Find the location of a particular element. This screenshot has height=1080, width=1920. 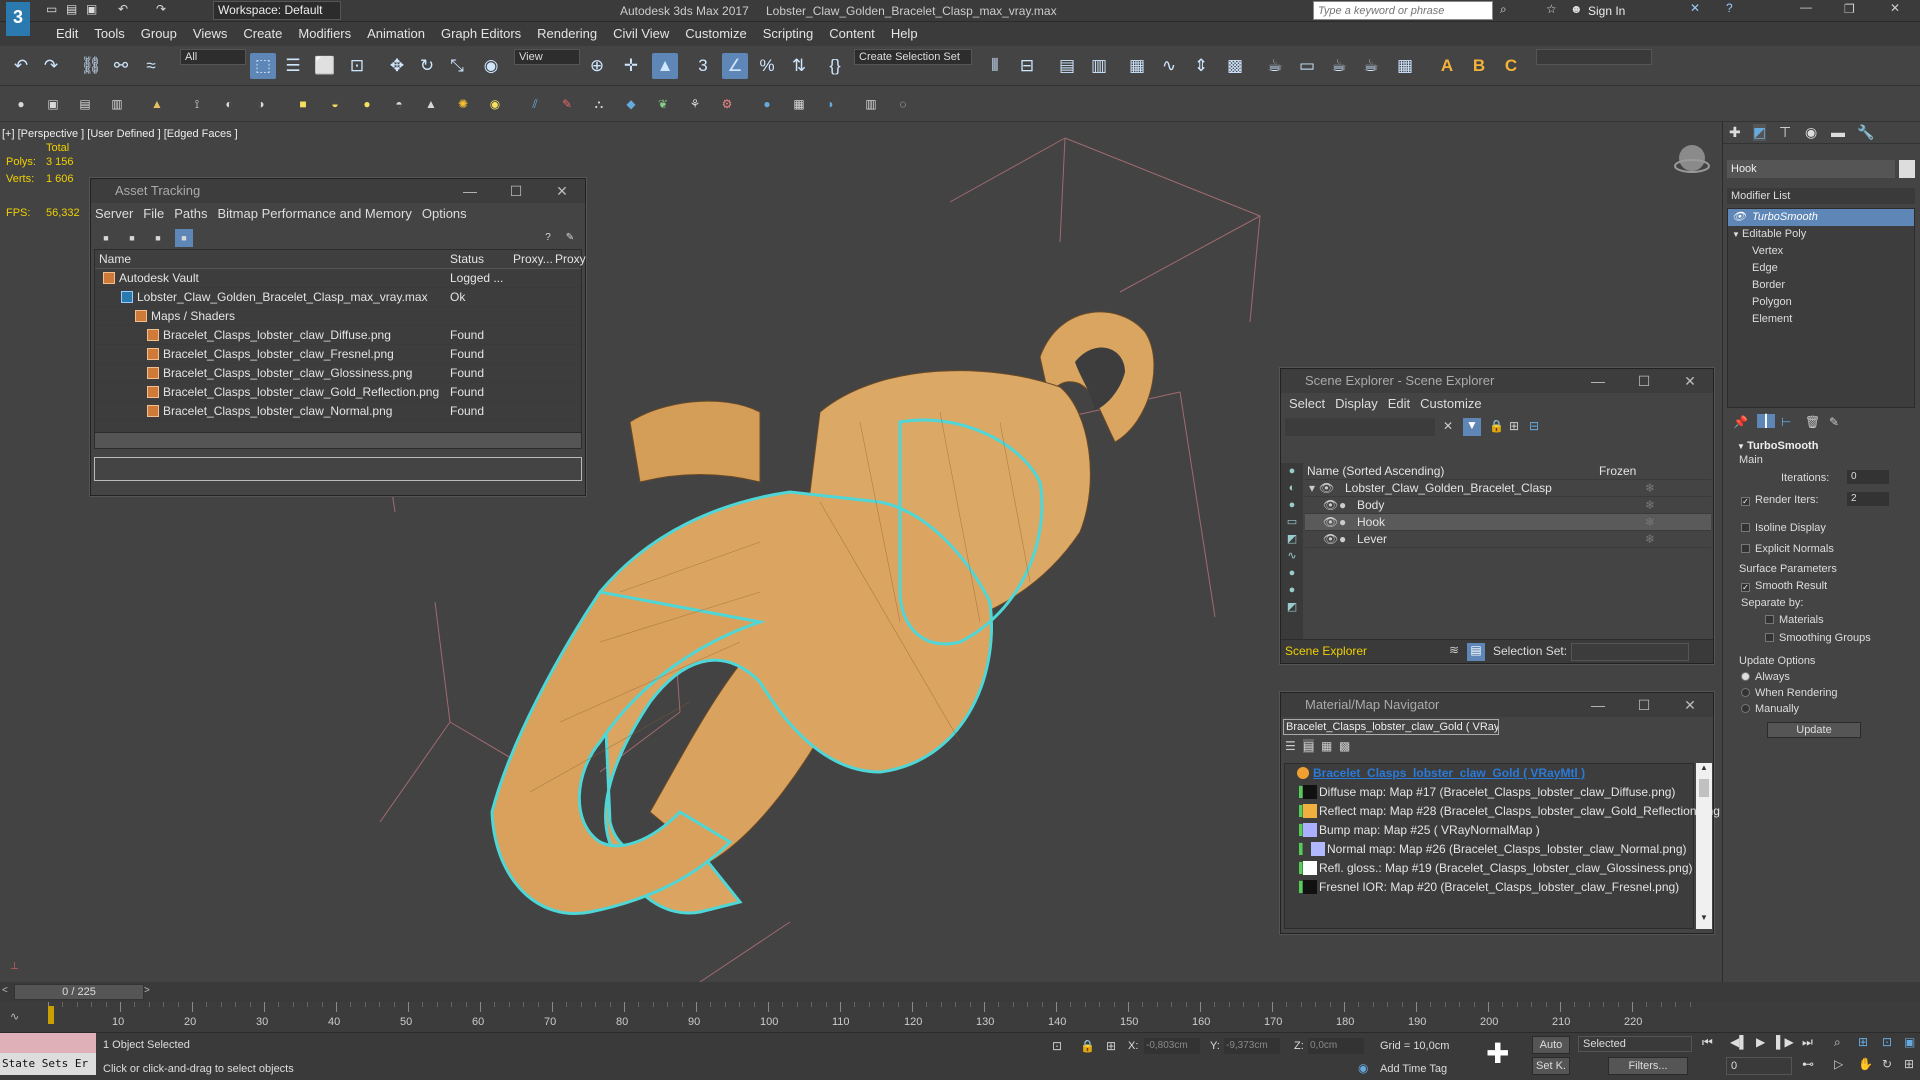

make-unique-icon: ⊢ is located at coordinates (1786, 422).